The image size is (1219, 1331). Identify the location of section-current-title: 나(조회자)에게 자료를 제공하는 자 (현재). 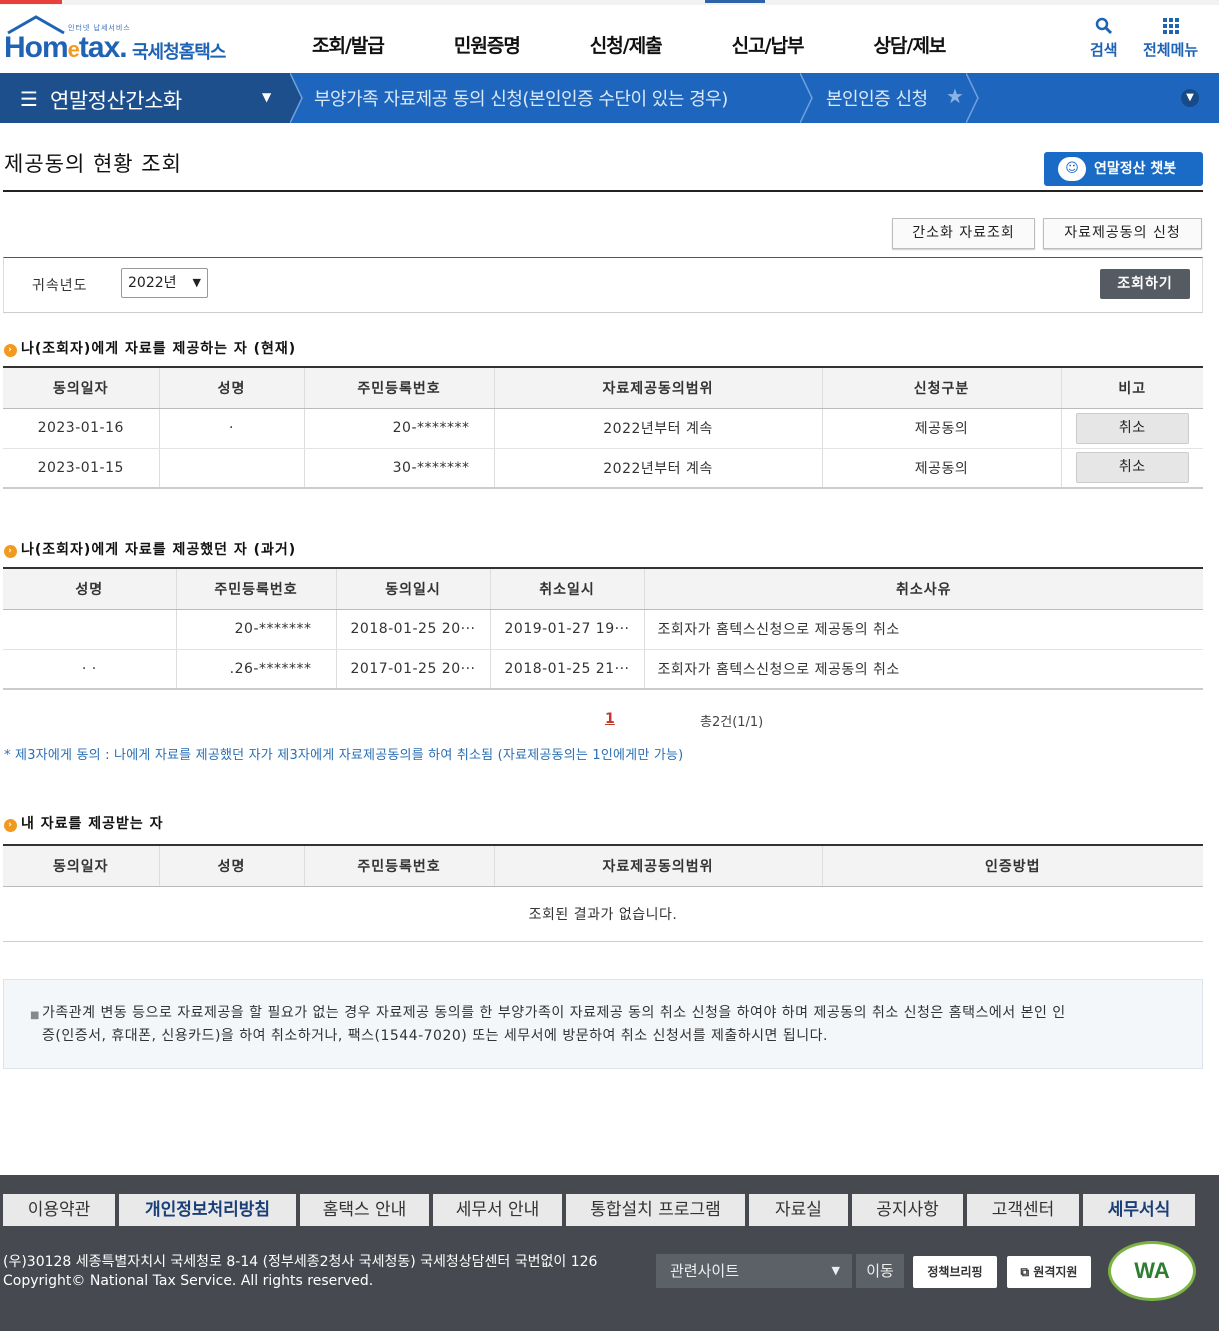
(159, 349).